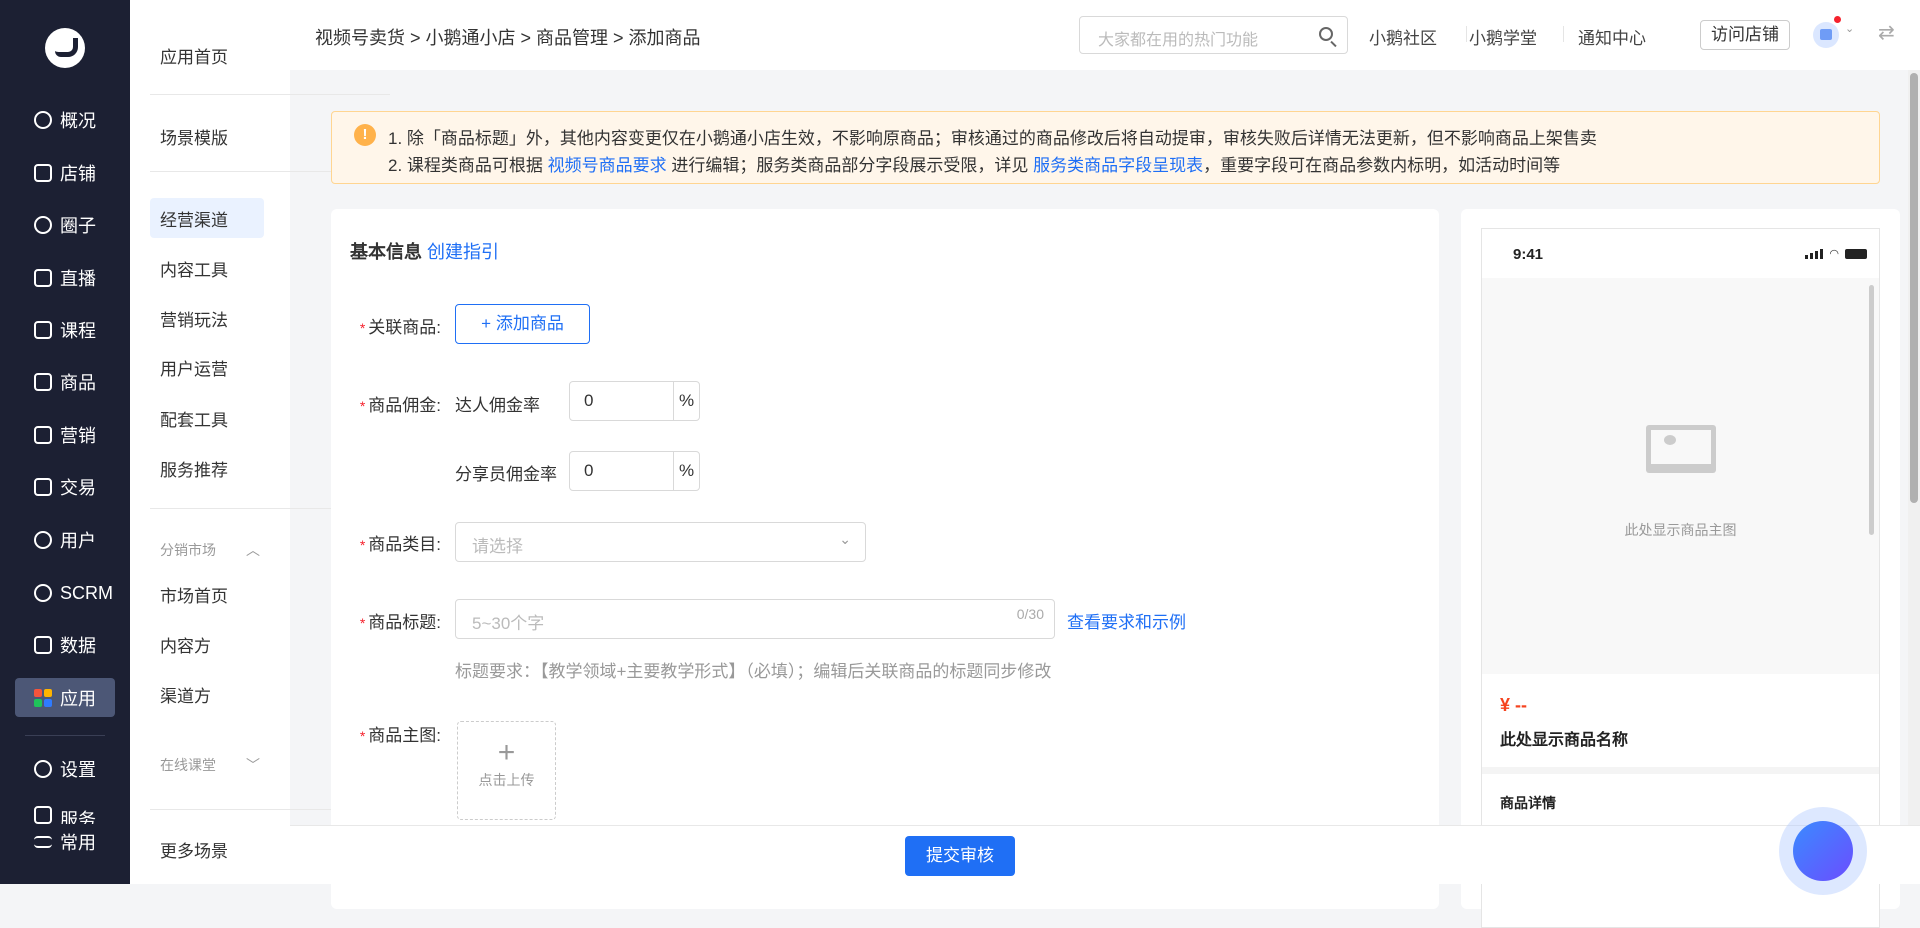 This screenshot has width=1920, height=928. What do you see at coordinates (400, 622) in the screenshot?
I see `title-label: * 商品标题:` at bounding box center [400, 622].